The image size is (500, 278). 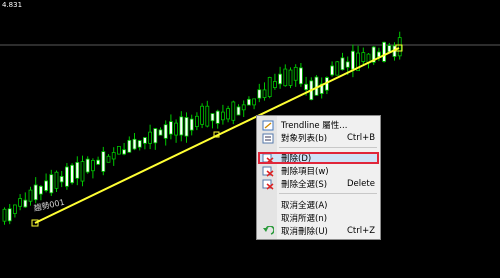 I want to click on menu-item-deselect-all: 取消全選(A), so click(x=318, y=205).